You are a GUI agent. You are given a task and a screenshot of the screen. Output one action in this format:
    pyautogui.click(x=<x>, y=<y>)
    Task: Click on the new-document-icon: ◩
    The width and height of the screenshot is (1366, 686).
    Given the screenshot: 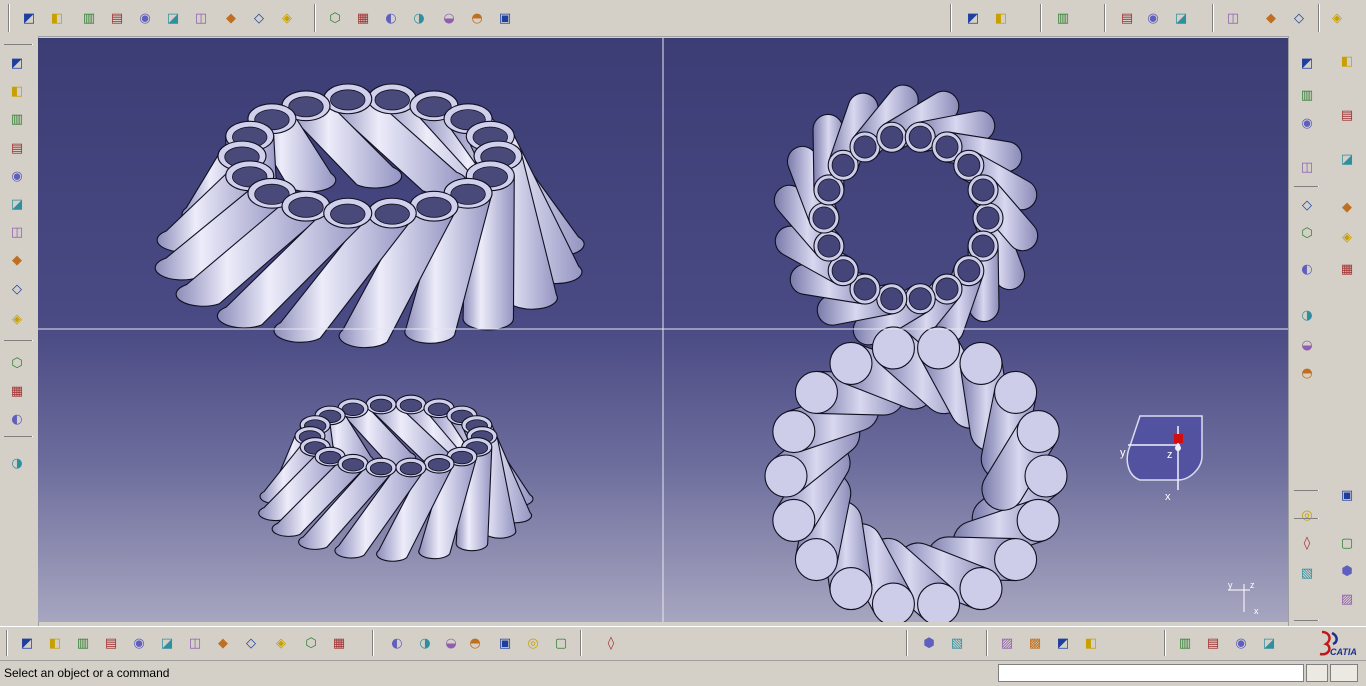 What is the action you would take?
    pyautogui.click(x=17, y=63)
    